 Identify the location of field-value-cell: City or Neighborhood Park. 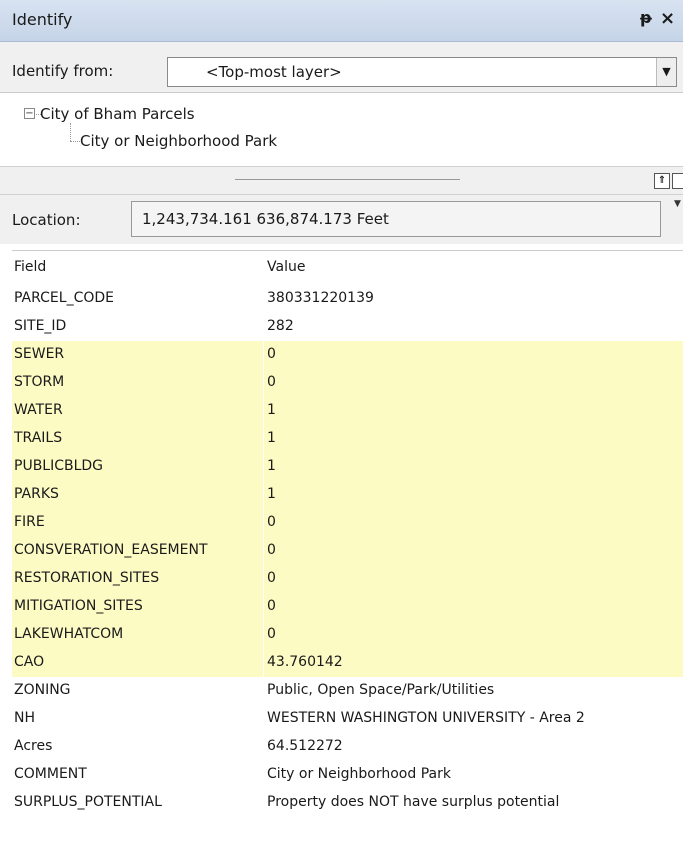
(359, 774).